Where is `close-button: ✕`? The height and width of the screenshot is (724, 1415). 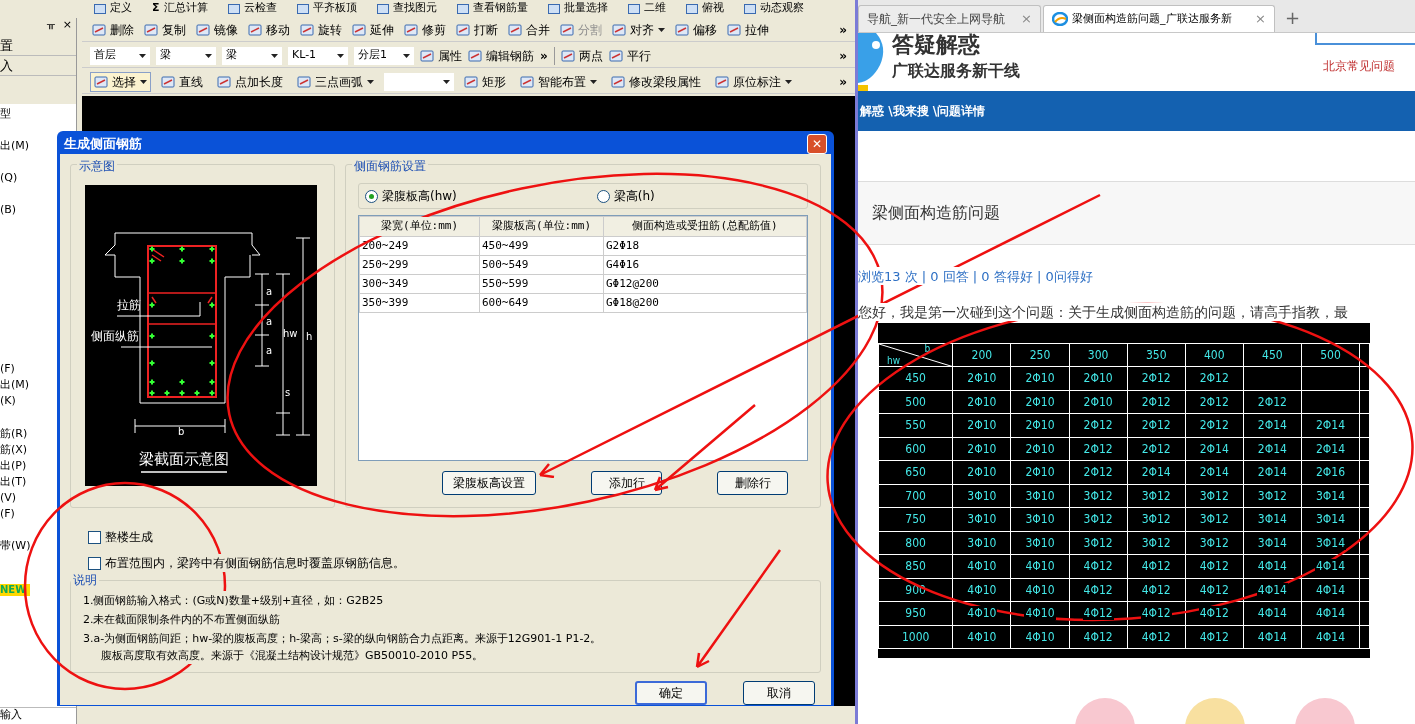 close-button: ✕ is located at coordinates (817, 144).